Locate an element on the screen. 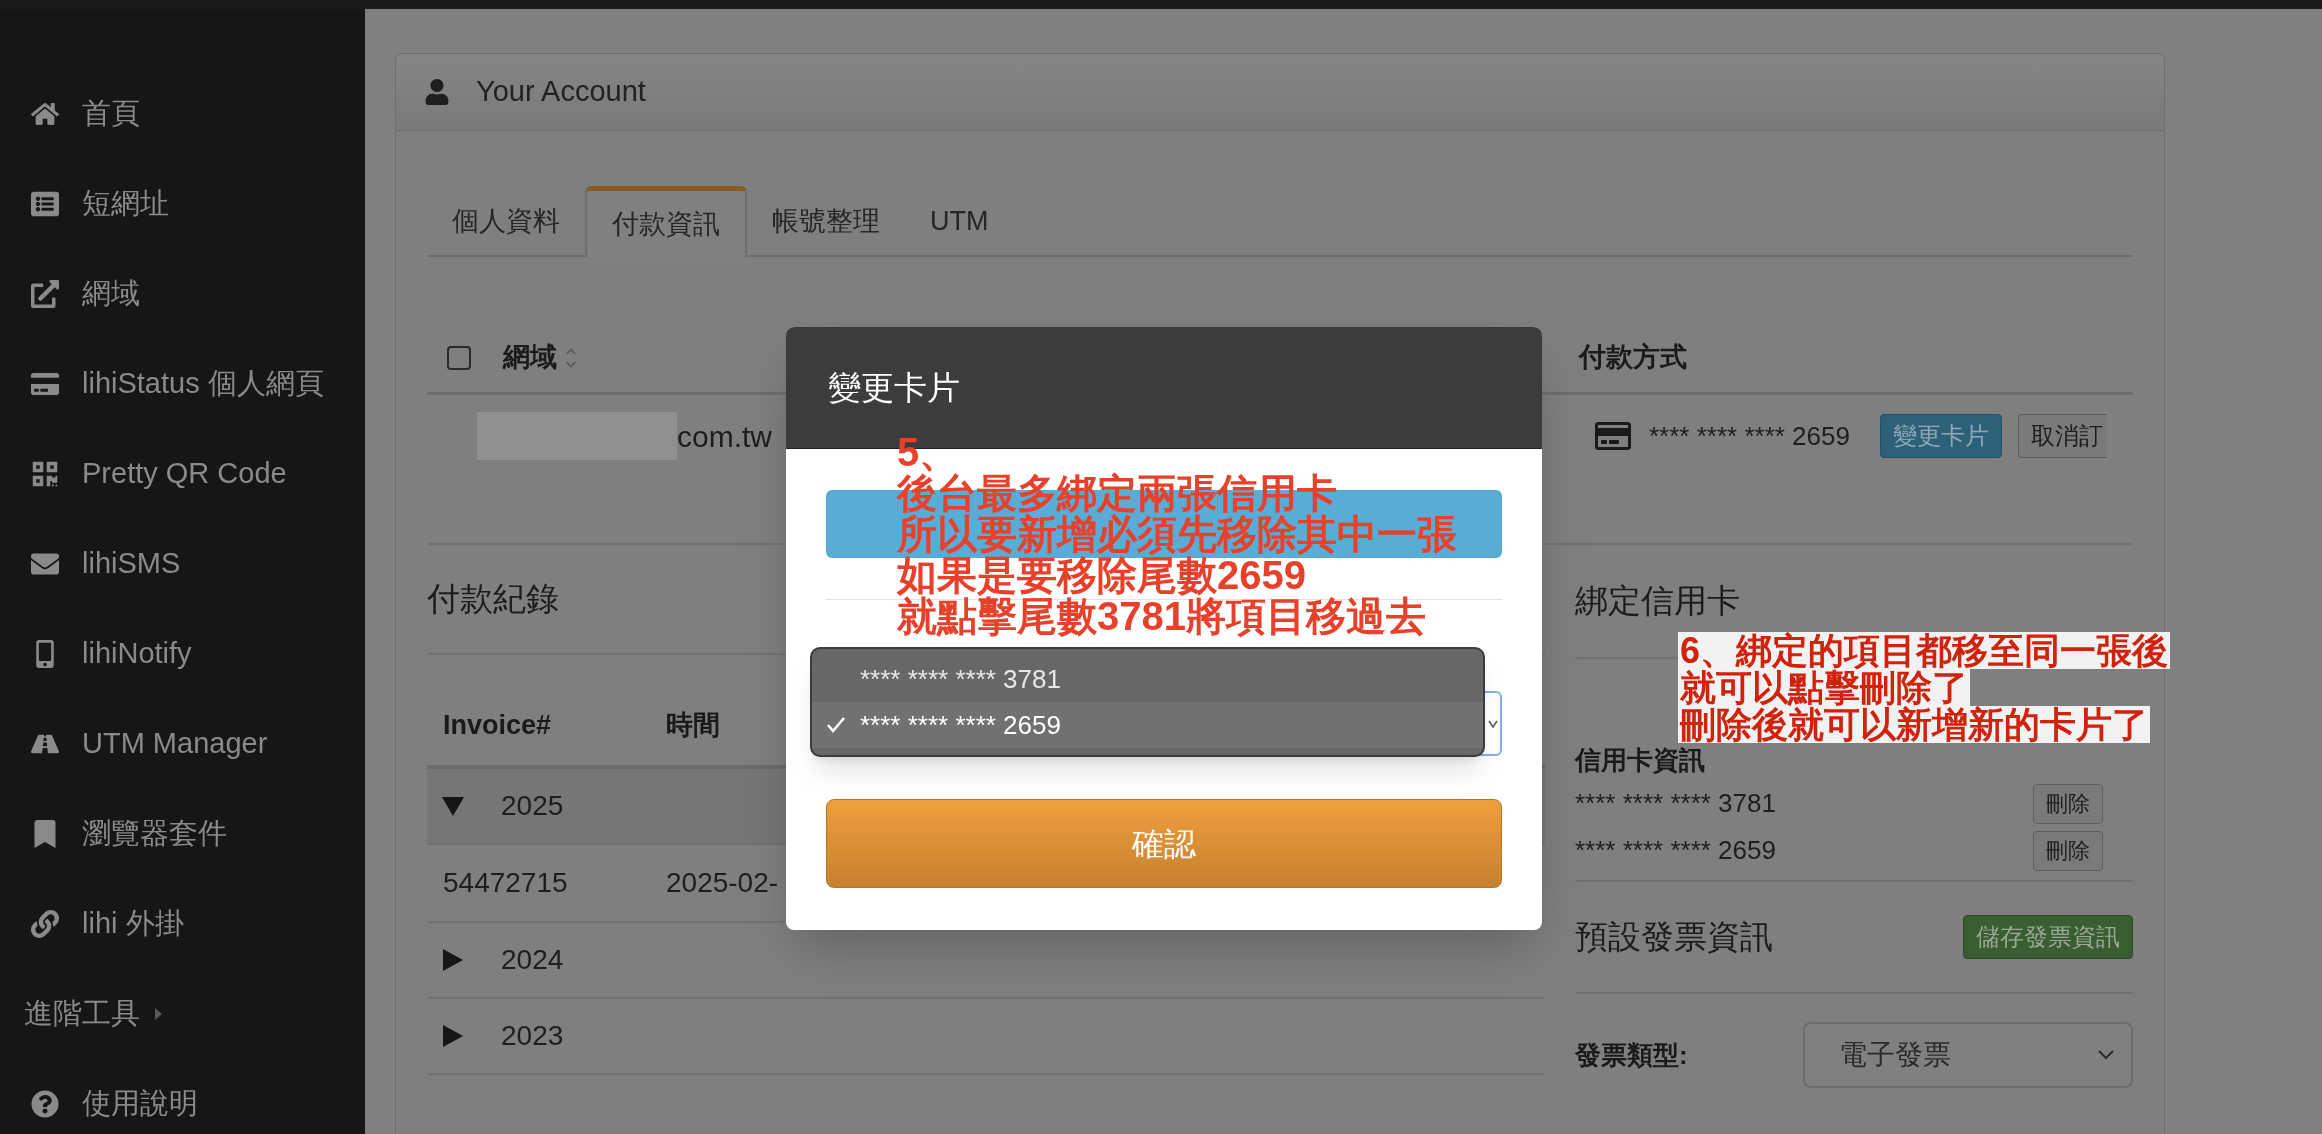  column-header: 網域 is located at coordinates (530, 357).